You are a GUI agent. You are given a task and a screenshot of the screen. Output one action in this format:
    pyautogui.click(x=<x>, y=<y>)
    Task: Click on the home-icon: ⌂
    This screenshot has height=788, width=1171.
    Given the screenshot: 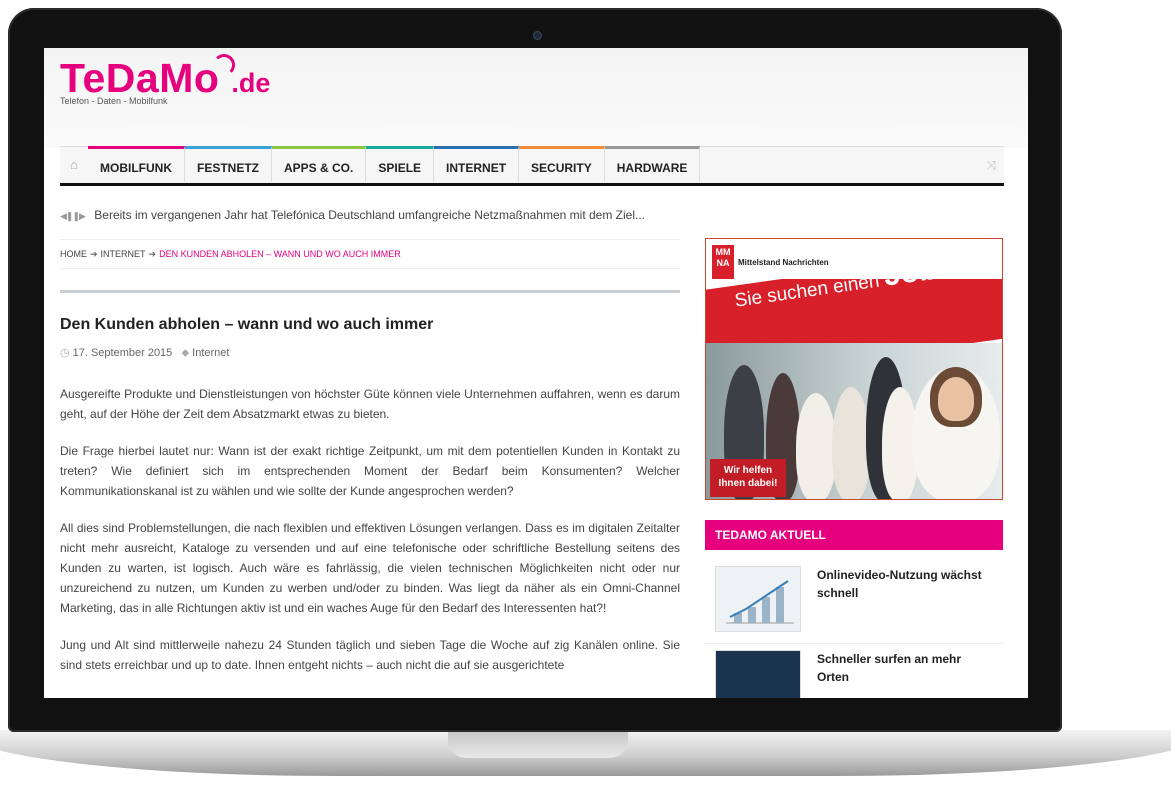 What is the action you would take?
    pyautogui.click(x=74, y=165)
    